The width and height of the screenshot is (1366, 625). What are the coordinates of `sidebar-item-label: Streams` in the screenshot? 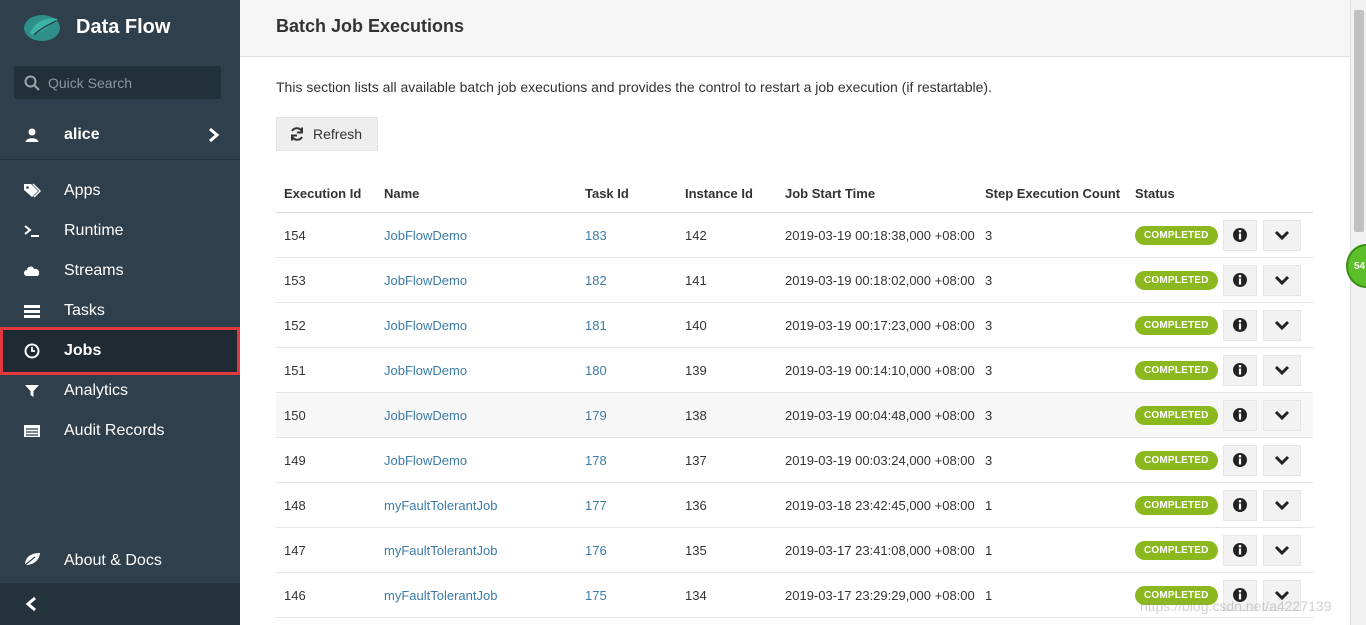 It's located at (94, 270).